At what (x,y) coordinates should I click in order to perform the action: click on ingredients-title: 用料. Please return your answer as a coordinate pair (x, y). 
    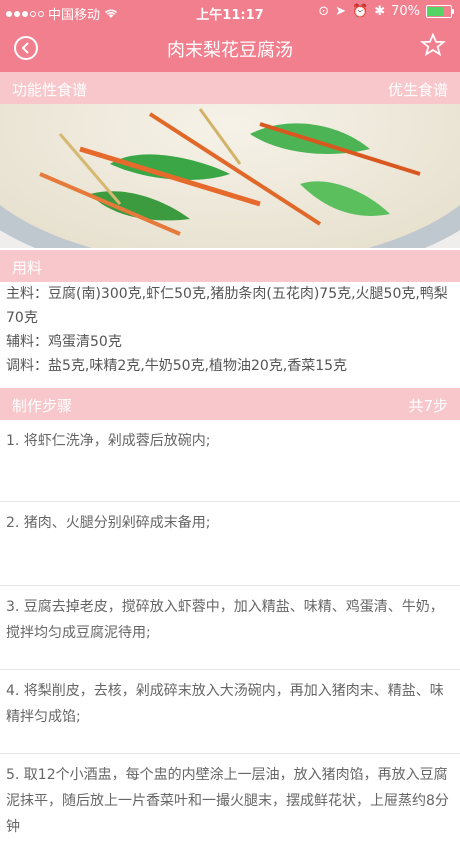
    Looking at the image, I should click on (27, 268).